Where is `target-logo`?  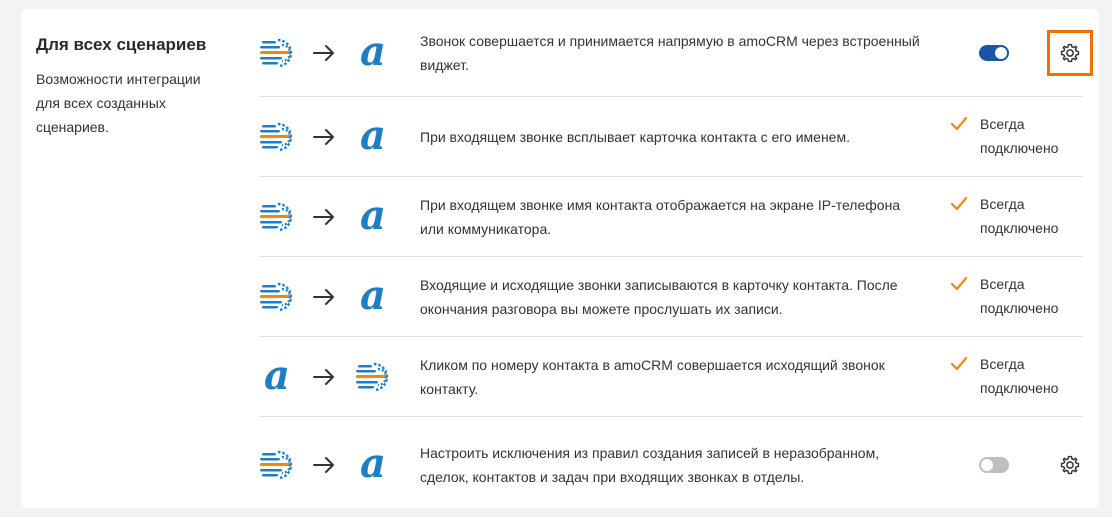 target-logo is located at coordinates (373, 377).